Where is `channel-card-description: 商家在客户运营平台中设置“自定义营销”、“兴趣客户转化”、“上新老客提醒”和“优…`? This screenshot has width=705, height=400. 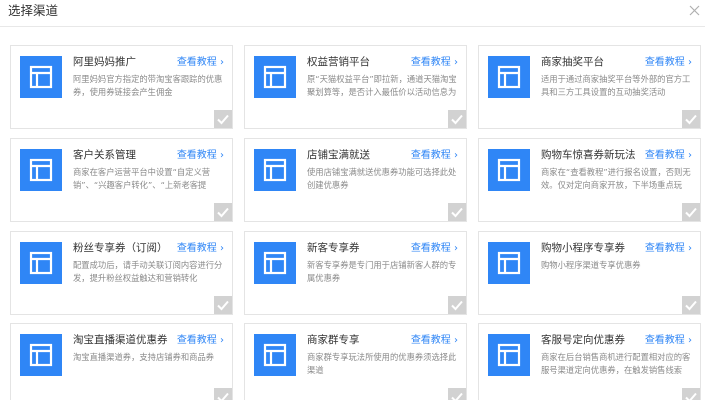 channel-card-description: 商家在客户运营平台中设置“自定义营销”、“兴趣客户转化”、“上新老客提醒”和“优… is located at coordinates (142, 178).